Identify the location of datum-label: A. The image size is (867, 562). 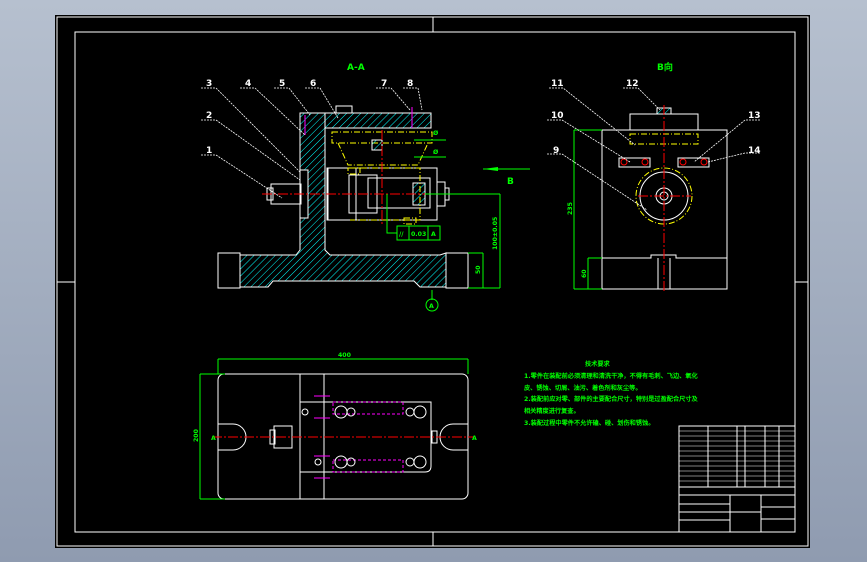
(431, 306).